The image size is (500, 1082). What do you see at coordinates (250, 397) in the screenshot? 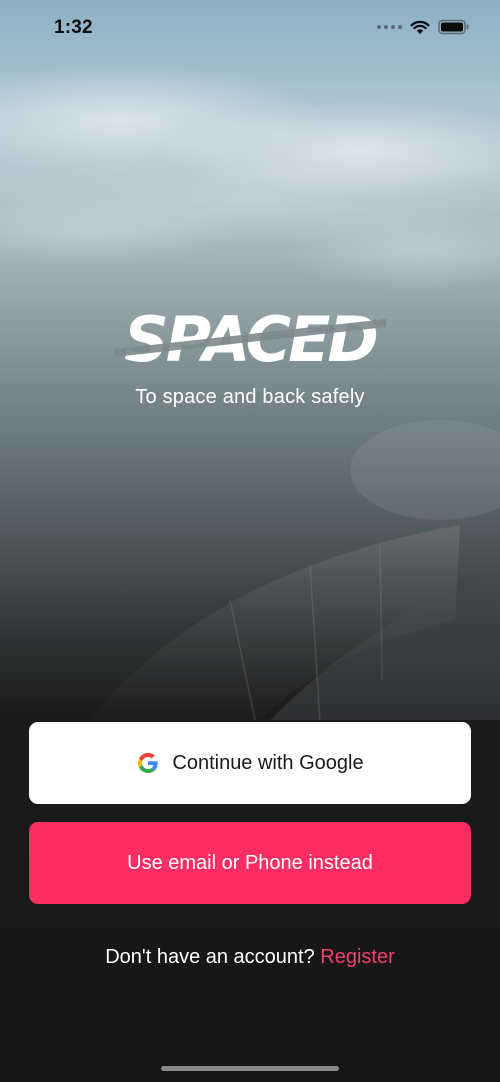
I see `tagline: To space and back safely` at bounding box center [250, 397].